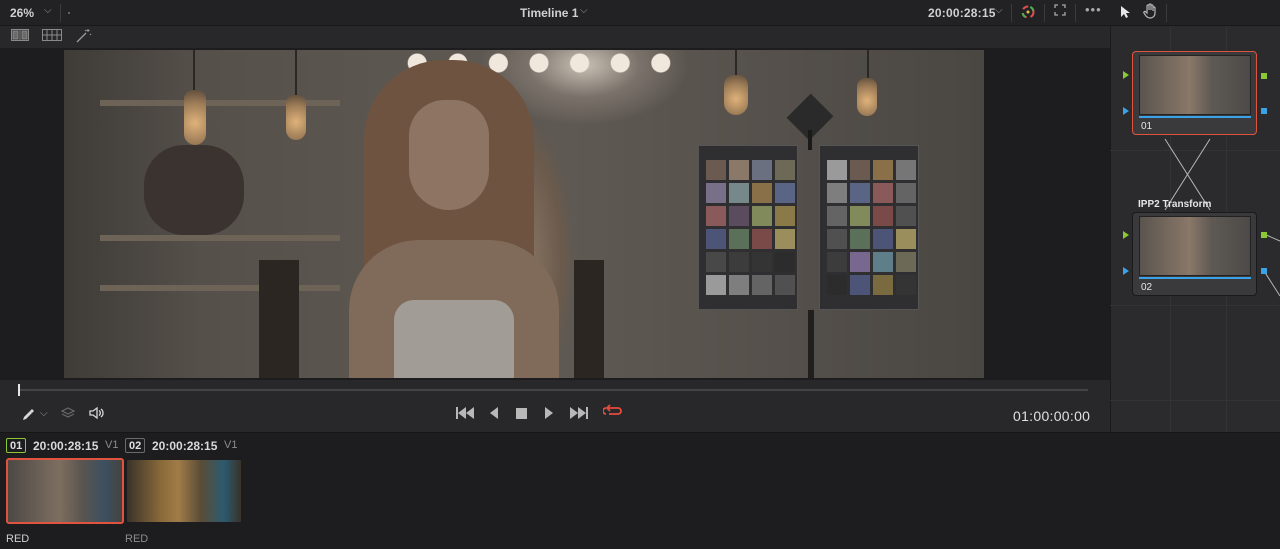 The height and width of the screenshot is (549, 1280). Describe the element at coordinates (1028, 13) in the screenshot. I see `color-wheel-icon` at that location.